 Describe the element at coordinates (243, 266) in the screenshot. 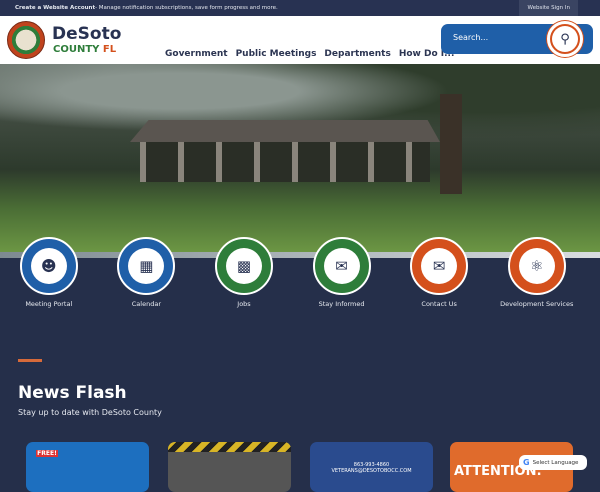

I see `briefcase-icon: ▩` at that location.